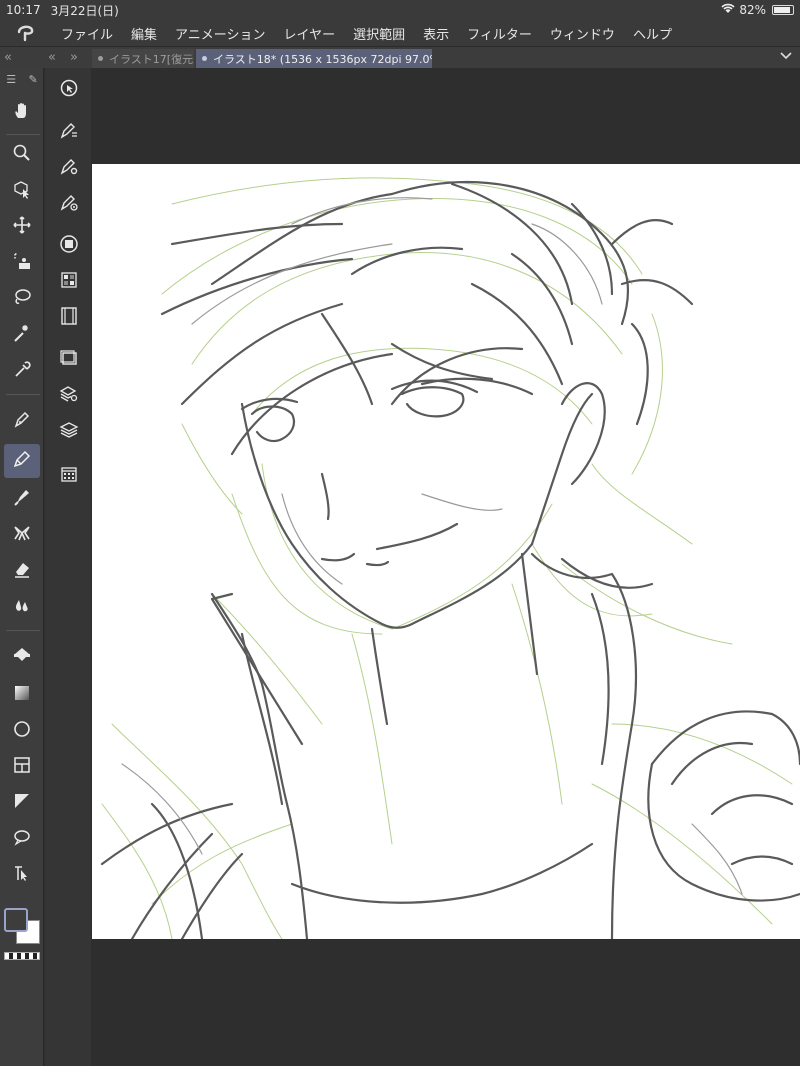  I want to click on tool-lasso, so click(22, 299).